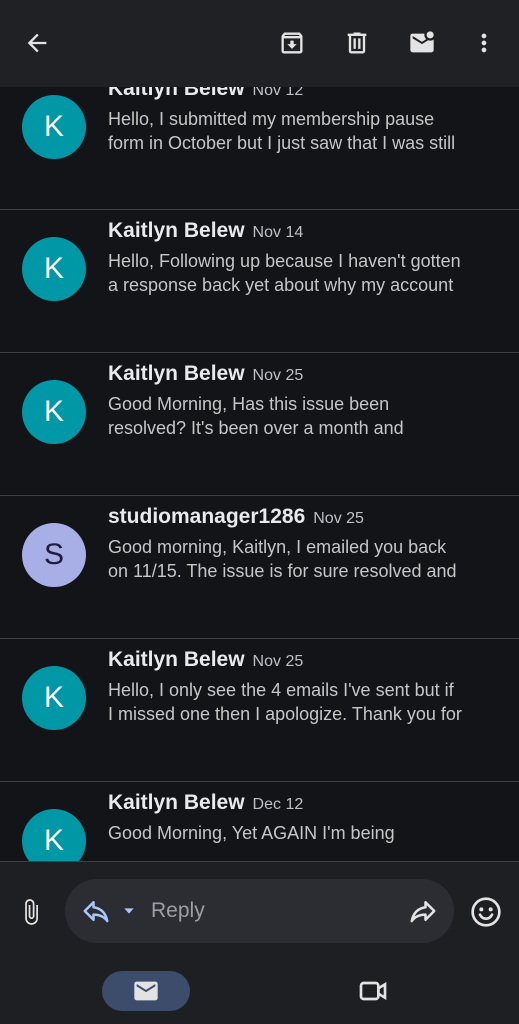  What do you see at coordinates (423, 911) in the screenshot?
I see `forward-icon` at bounding box center [423, 911].